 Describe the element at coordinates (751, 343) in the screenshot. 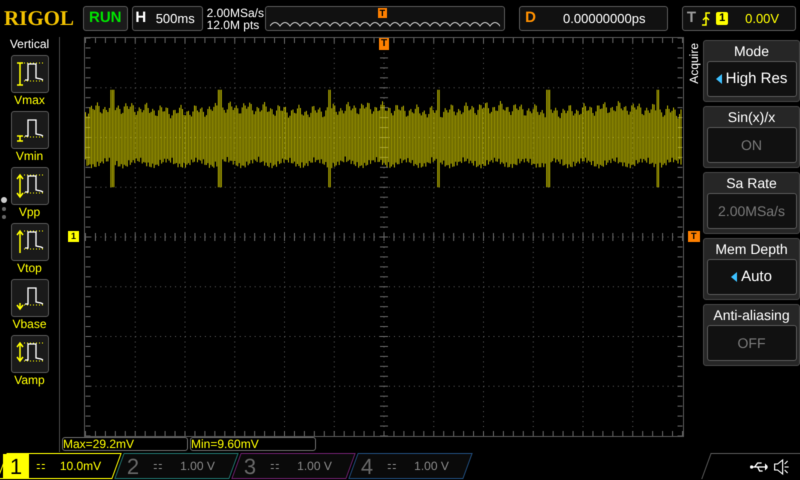

I see `softkey-value: OFF` at that location.